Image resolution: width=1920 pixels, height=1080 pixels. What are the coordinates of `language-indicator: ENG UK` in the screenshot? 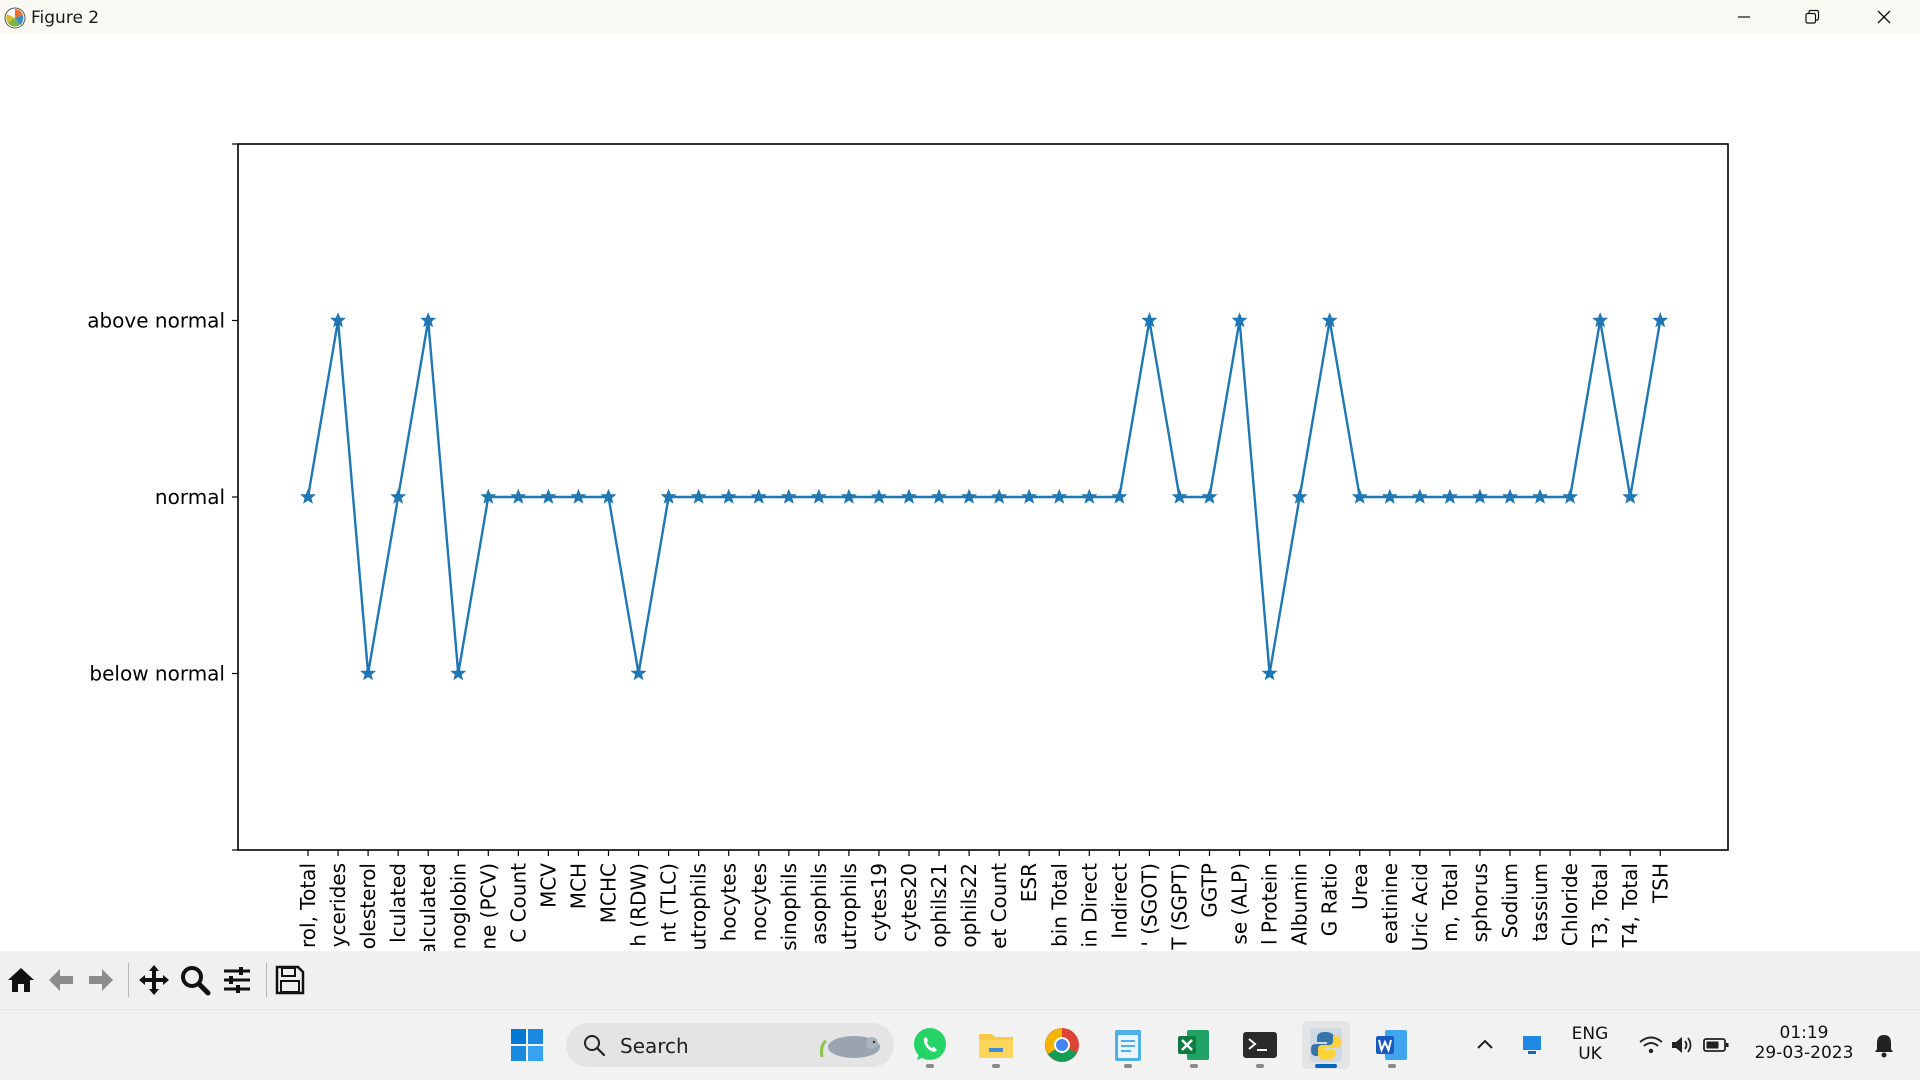 It's located at (1590, 1044).